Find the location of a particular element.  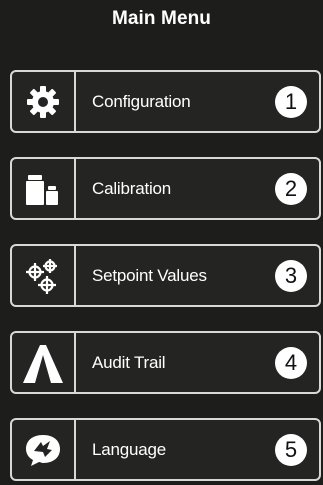

number-badge: 3 is located at coordinates (291, 275).